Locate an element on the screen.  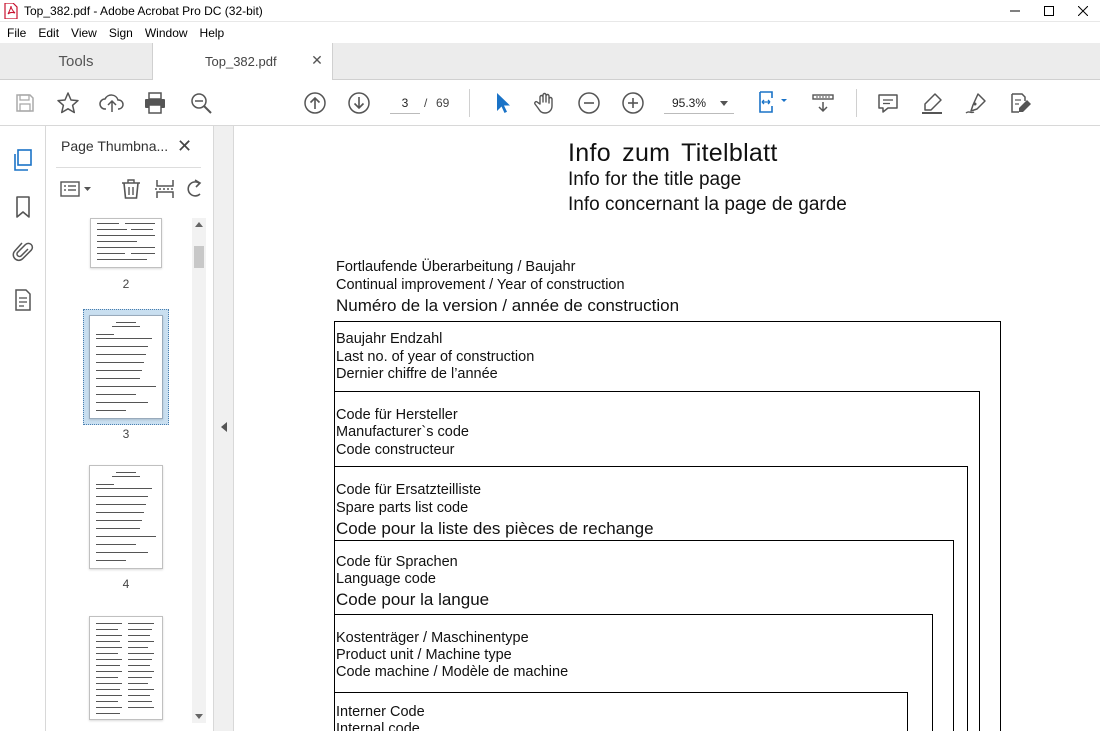
menu-edit: Edit is located at coordinates (48, 33).